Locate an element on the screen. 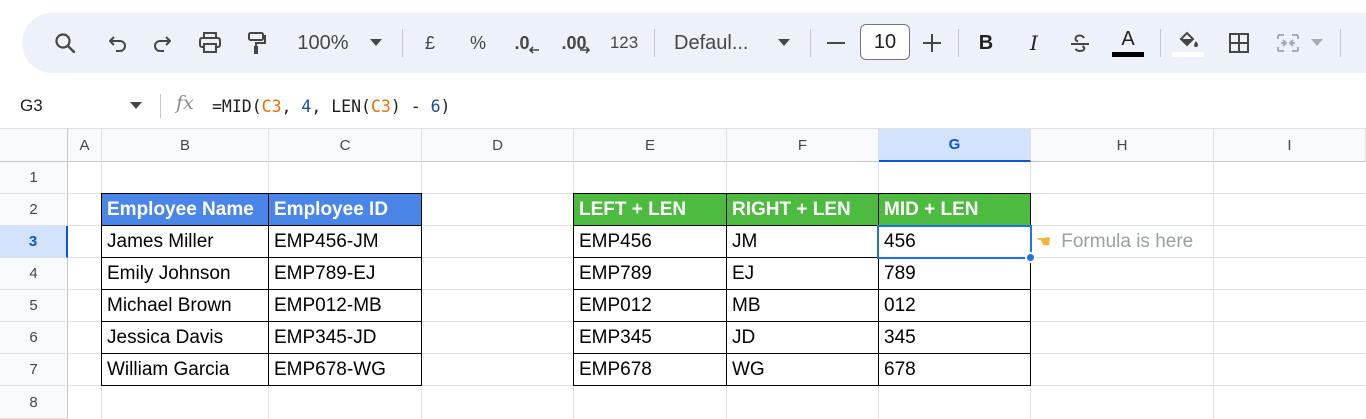 The width and height of the screenshot is (1366, 419). formula-note-text: Formula is here is located at coordinates (1127, 241).